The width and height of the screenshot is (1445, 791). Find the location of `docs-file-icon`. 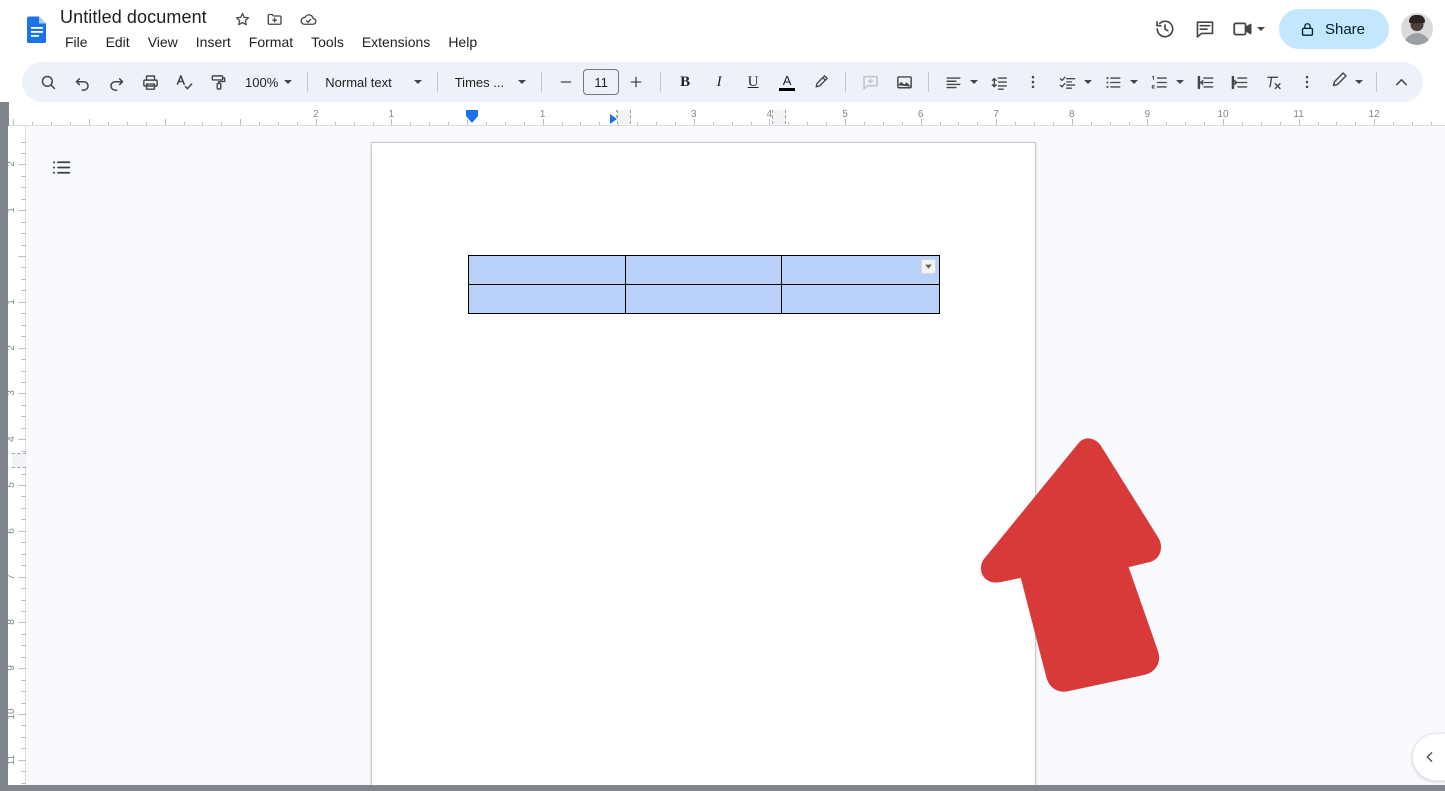

docs-file-icon is located at coordinates (37, 29).